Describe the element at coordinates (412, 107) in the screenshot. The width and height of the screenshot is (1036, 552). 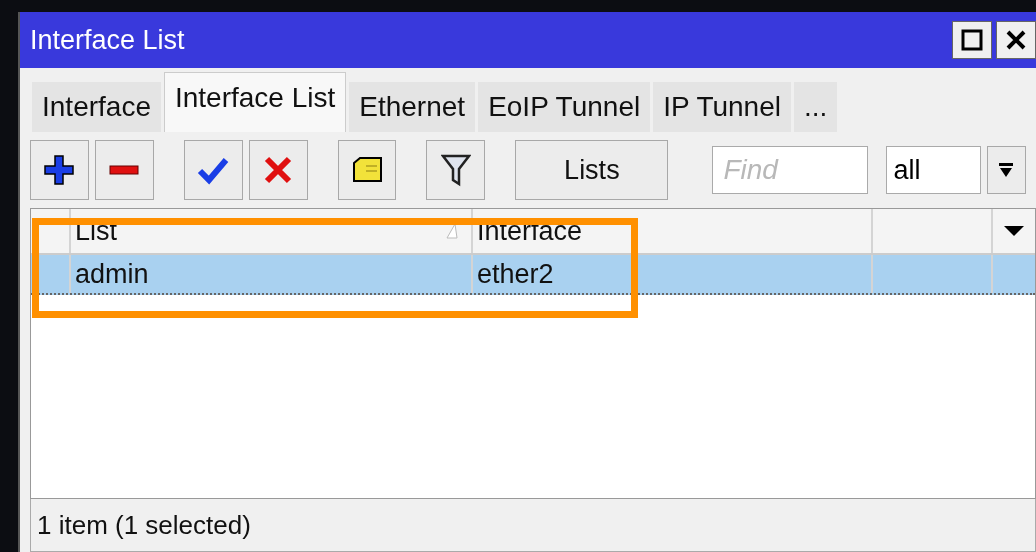
I see `tab: Ethernet` at that location.